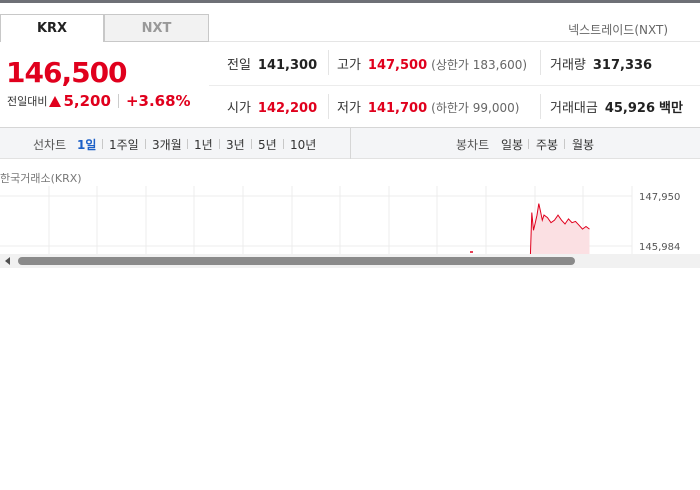 The image size is (700, 490). I want to click on change-value: 5,200, so click(87, 101).